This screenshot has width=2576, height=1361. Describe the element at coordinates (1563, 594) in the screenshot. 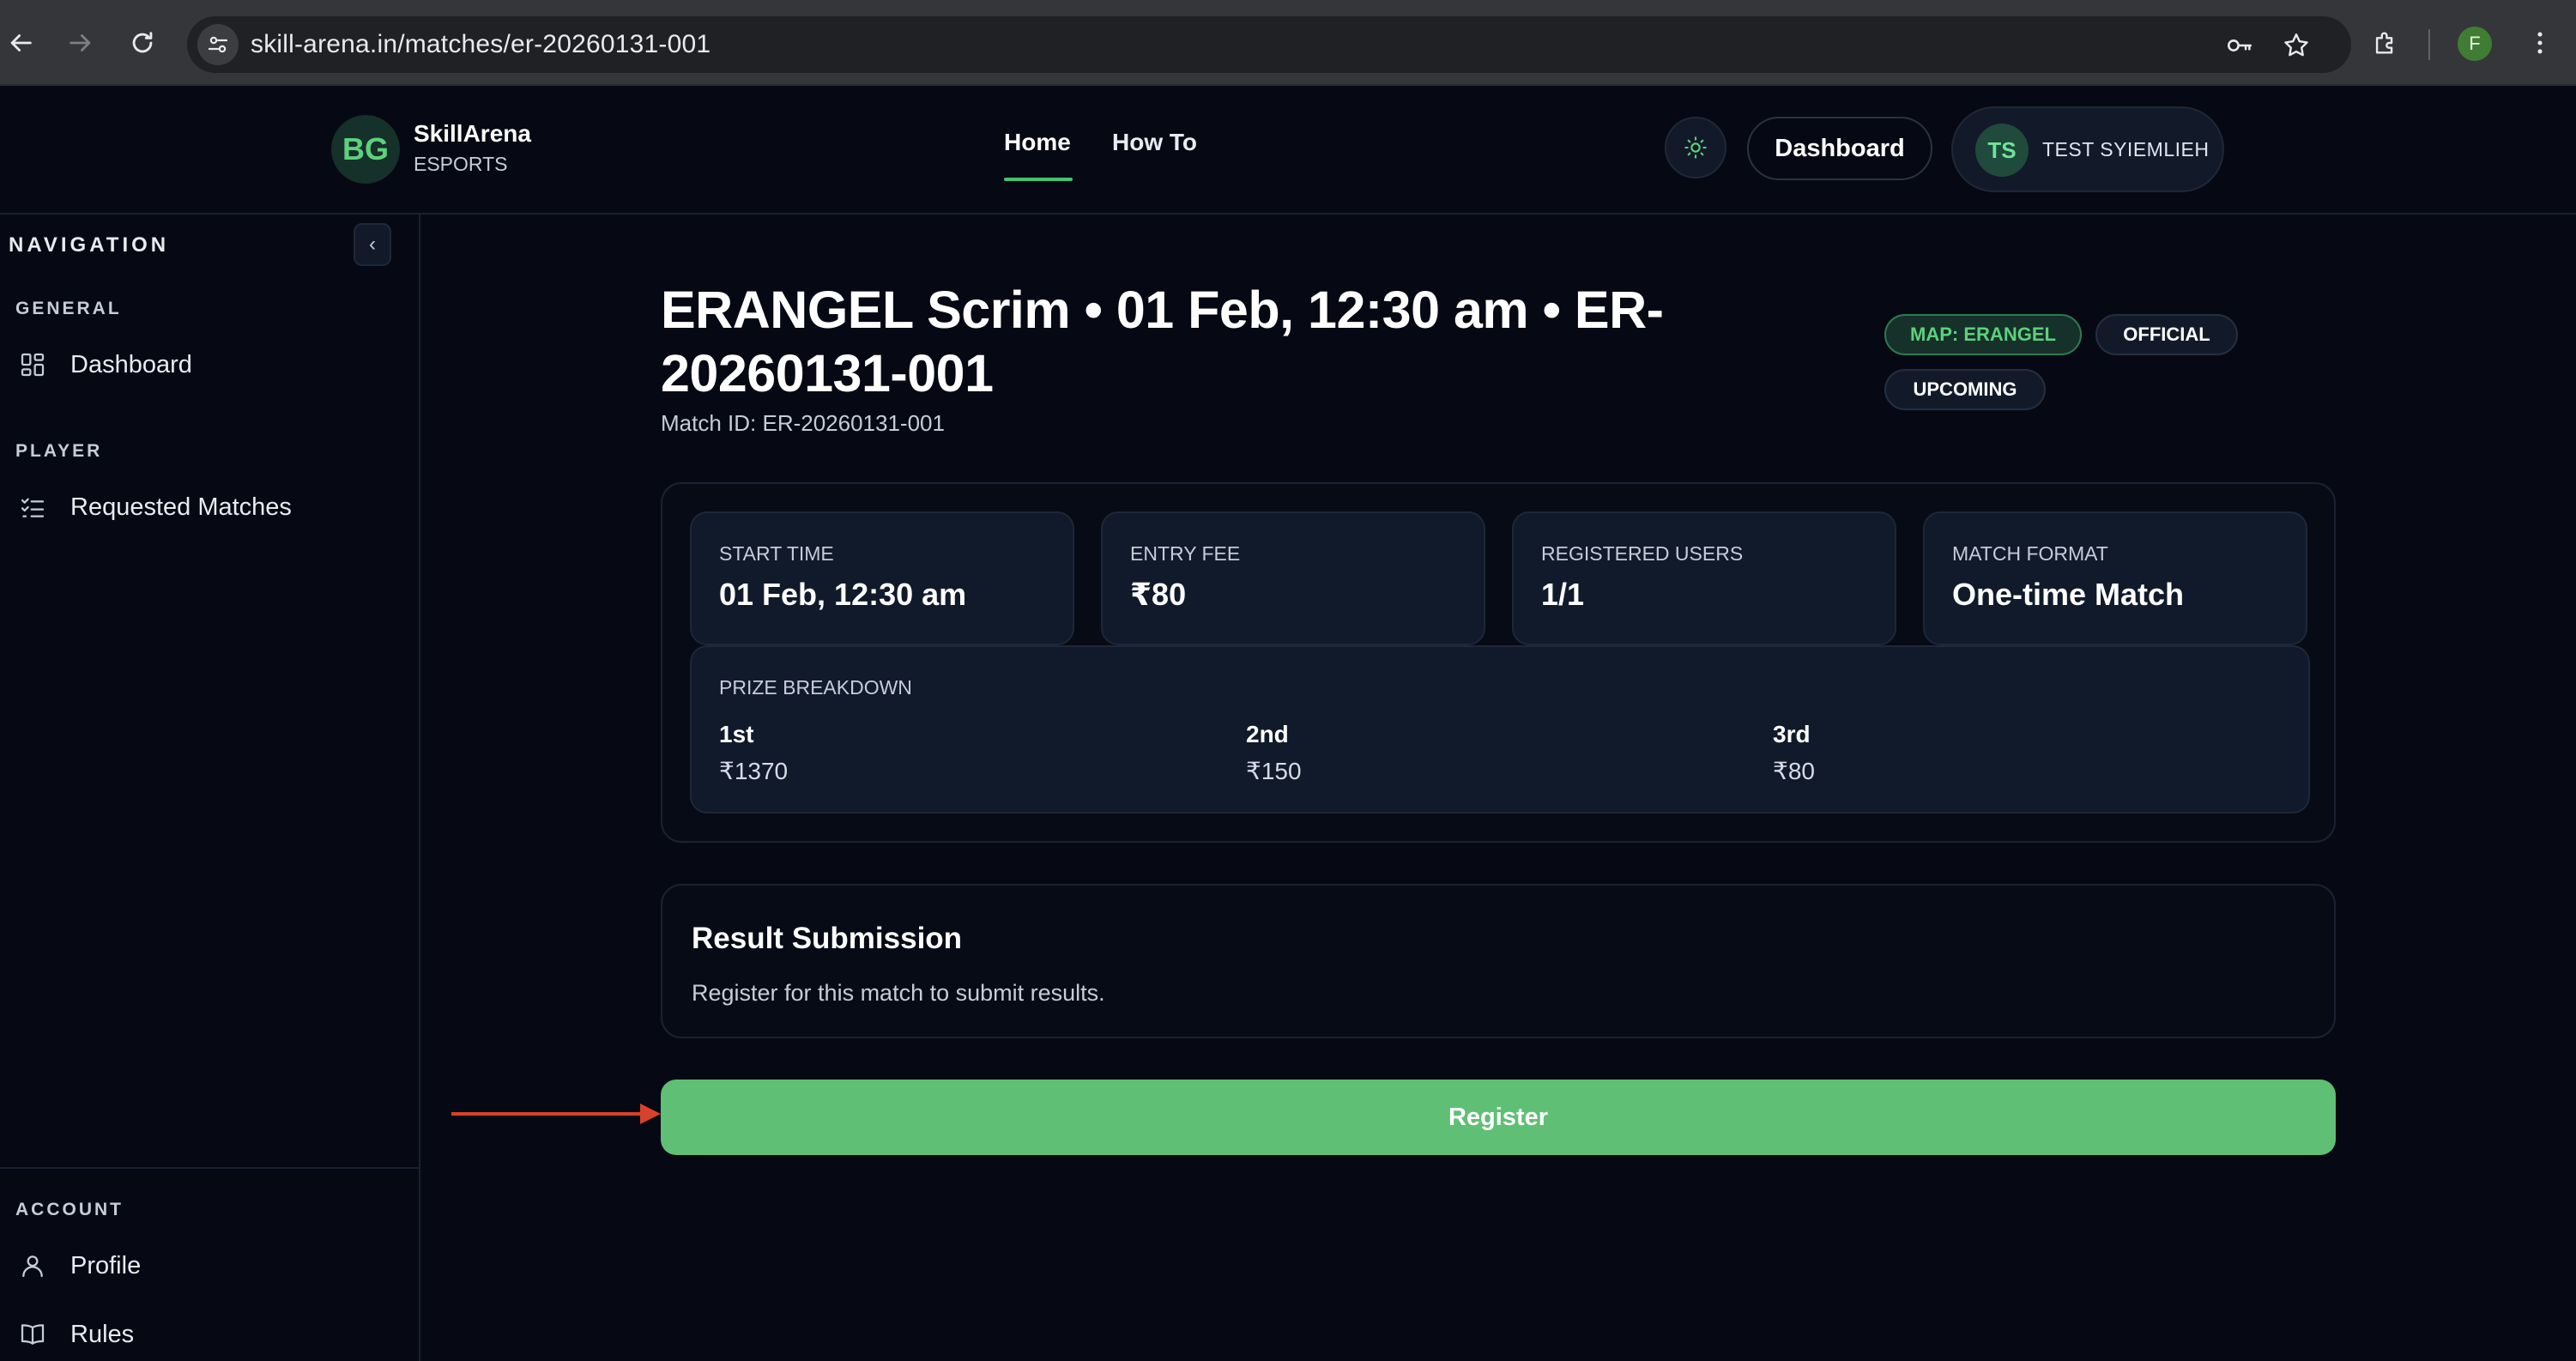

I see `stat-value: 1/1` at that location.